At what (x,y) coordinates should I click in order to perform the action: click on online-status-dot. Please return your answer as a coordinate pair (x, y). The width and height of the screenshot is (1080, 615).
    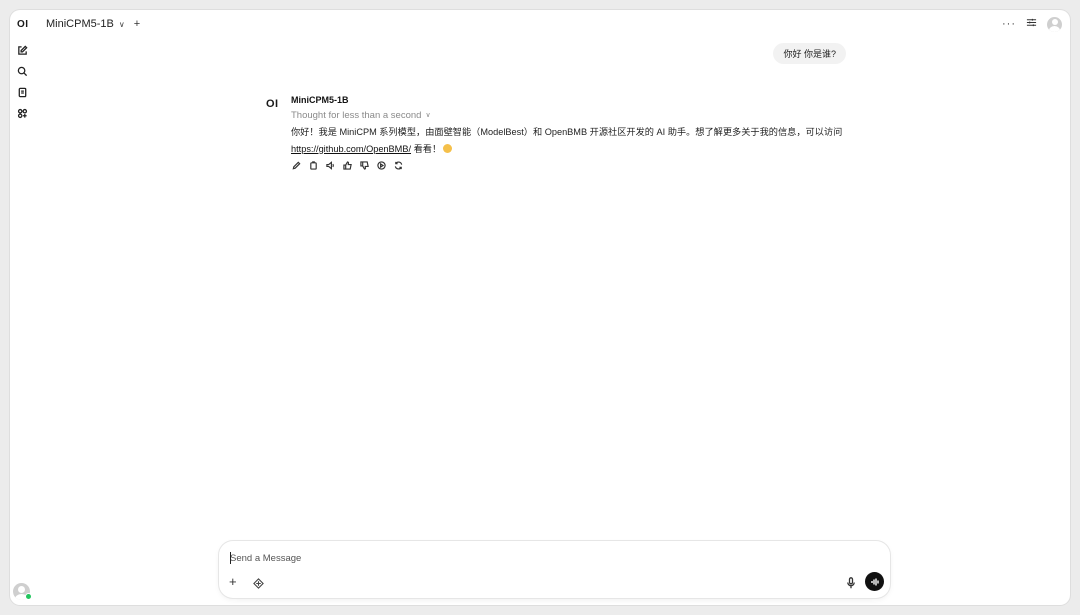
    Looking at the image, I should click on (28, 596).